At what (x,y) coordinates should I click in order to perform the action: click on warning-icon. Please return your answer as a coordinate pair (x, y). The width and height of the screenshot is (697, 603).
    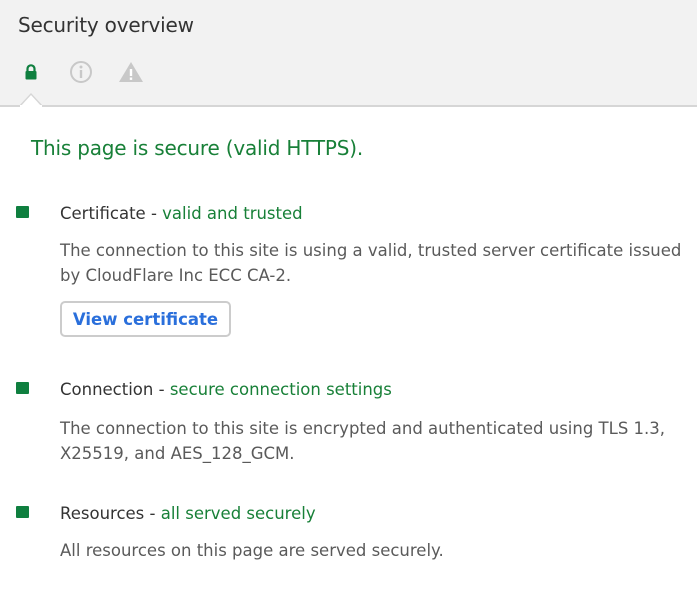
    Looking at the image, I should click on (131, 72).